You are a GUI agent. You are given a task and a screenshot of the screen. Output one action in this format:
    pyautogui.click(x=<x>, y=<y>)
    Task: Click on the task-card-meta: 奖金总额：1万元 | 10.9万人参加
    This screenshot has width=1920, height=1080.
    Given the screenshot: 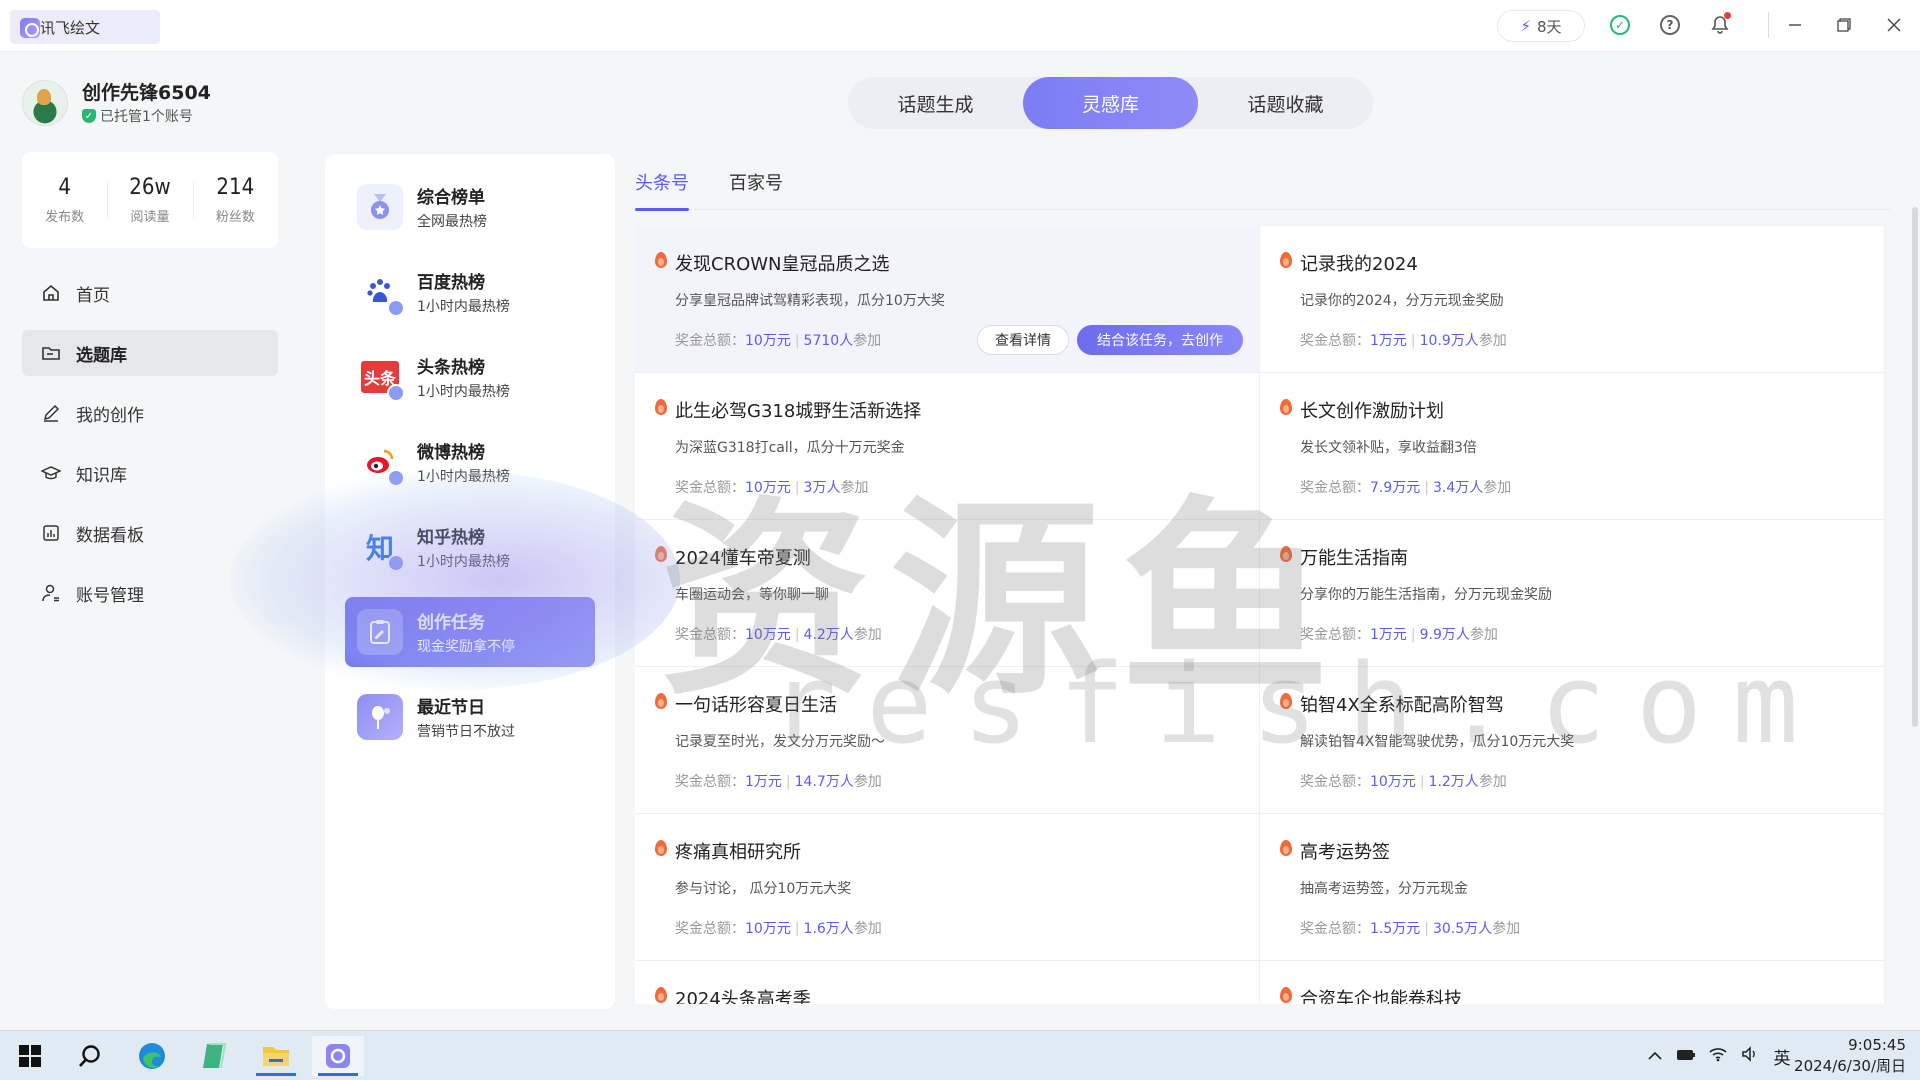 What is the action you would take?
    pyautogui.click(x=1403, y=340)
    